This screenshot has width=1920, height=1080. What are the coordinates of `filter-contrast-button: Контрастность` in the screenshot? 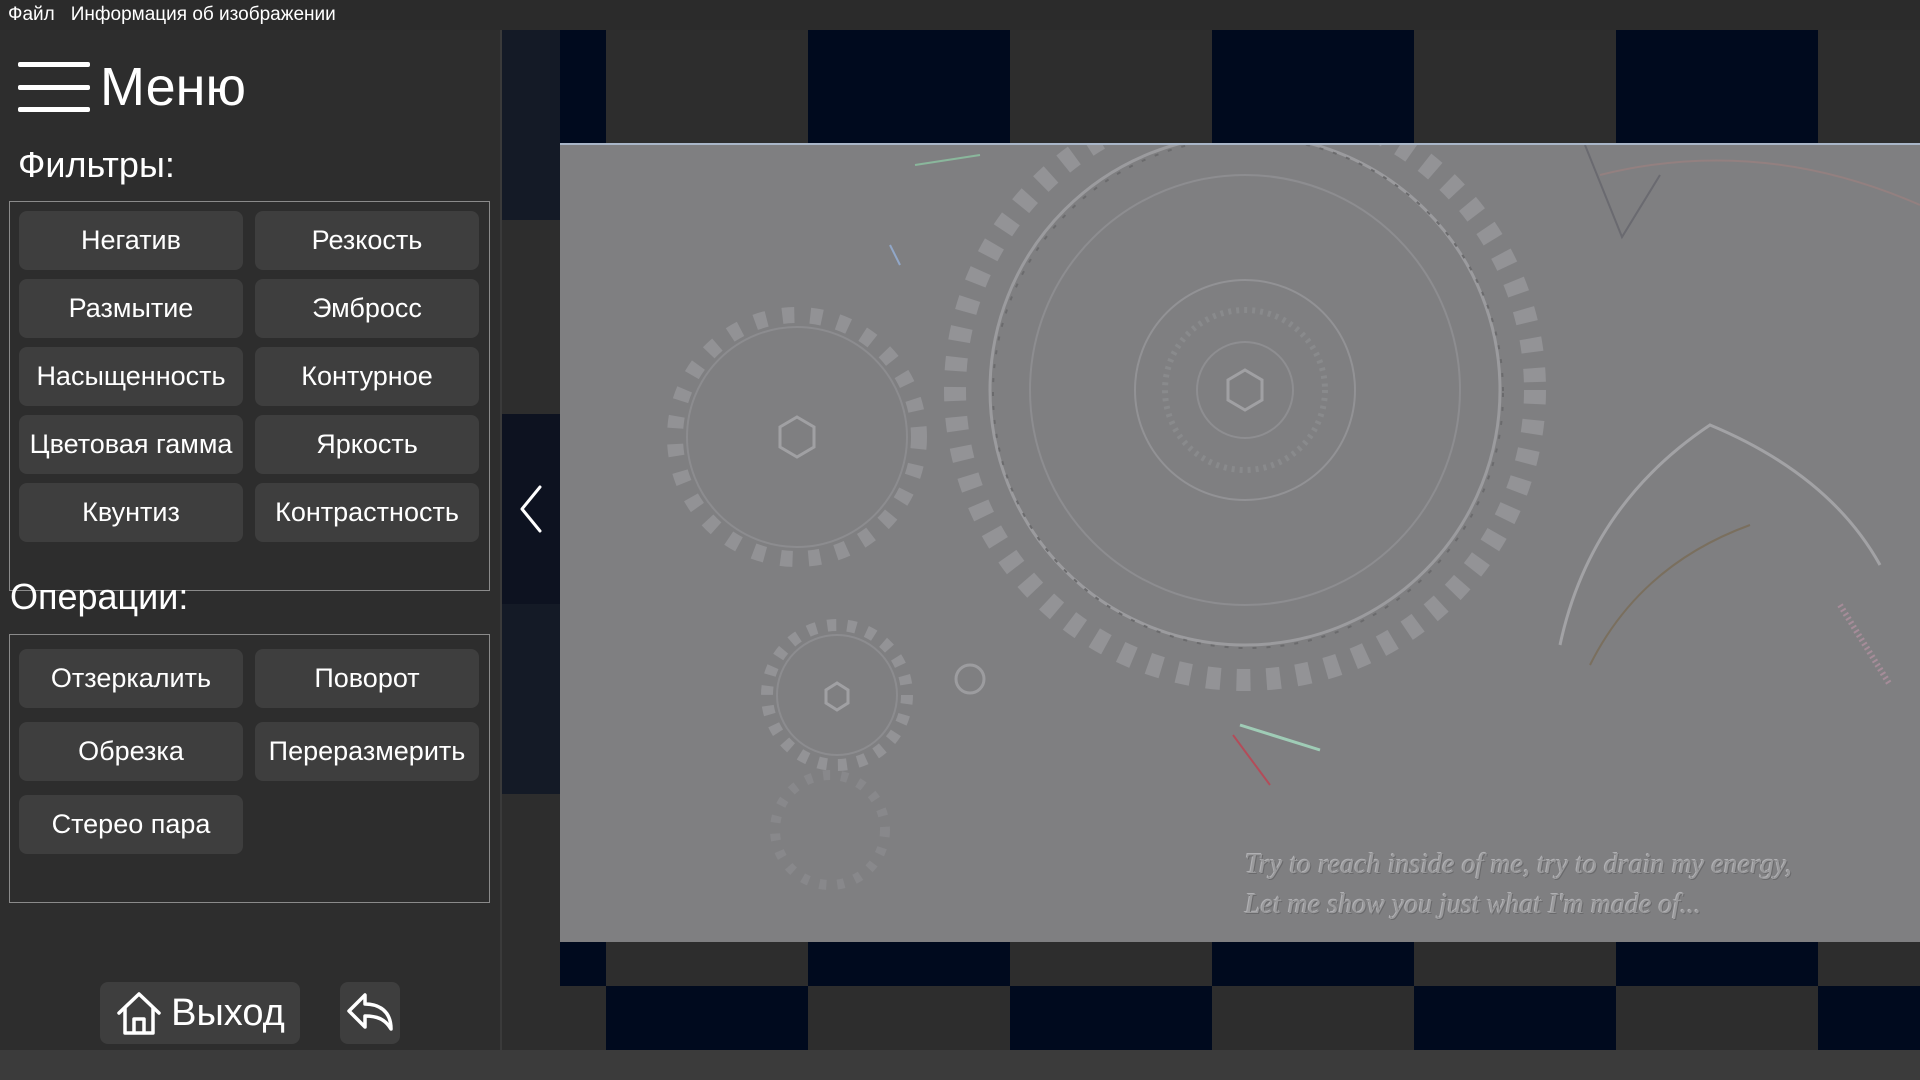 It's located at (367, 512).